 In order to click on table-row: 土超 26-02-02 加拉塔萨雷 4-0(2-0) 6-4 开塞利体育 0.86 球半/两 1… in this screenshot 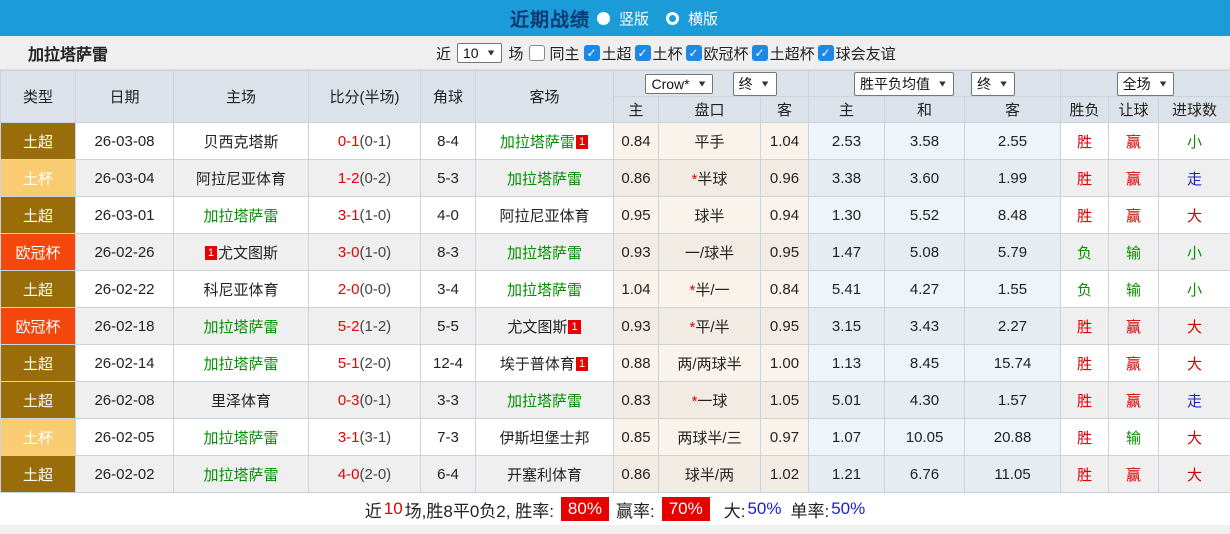, I will do `click(615, 474)`.